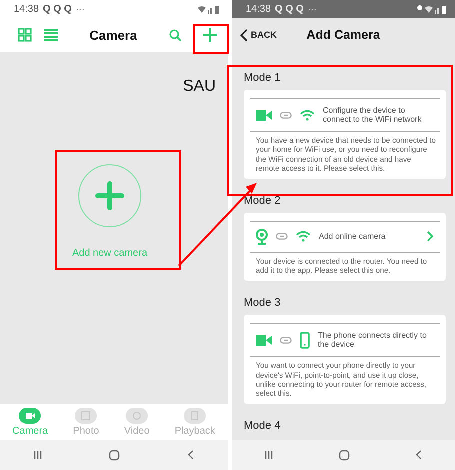 The image size is (455, 470). What do you see at coordinates (262, 303) in the screenshot?
I see `mode-heading: Mode 3` at bounding box center [262, 303].